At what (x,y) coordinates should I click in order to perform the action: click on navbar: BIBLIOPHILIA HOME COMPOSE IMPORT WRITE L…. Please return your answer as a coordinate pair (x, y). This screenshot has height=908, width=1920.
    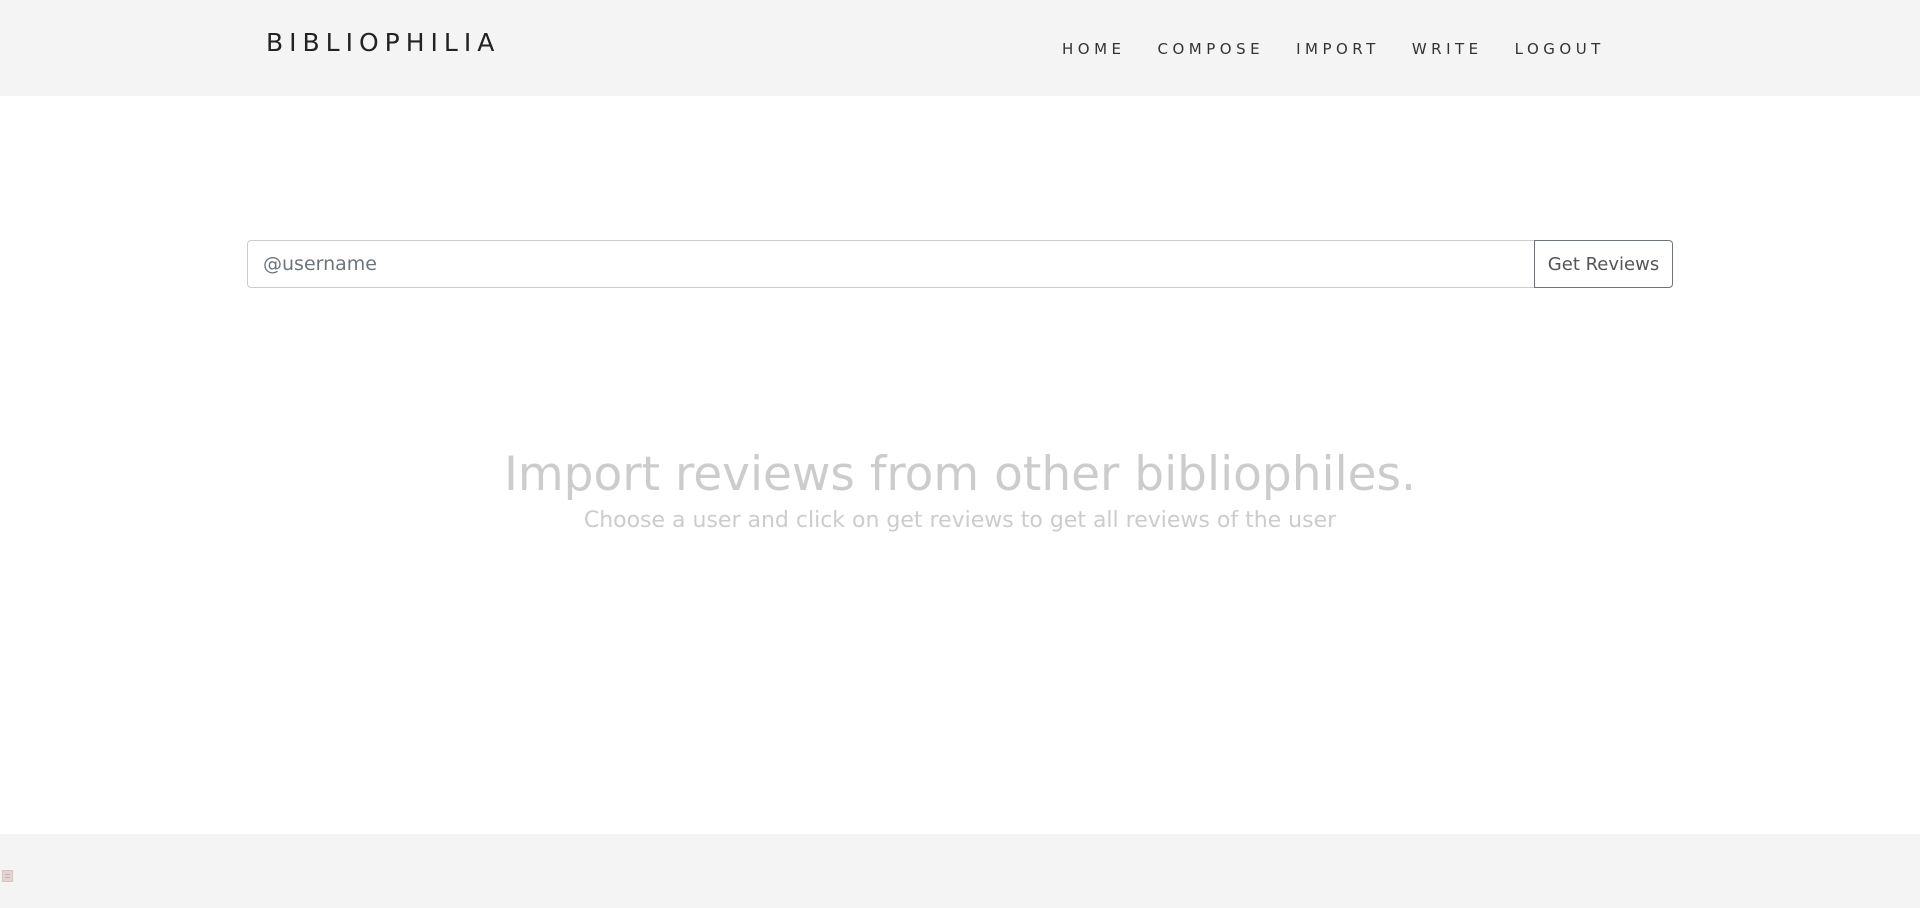
    Looking at the image, I should click on (960, 48).